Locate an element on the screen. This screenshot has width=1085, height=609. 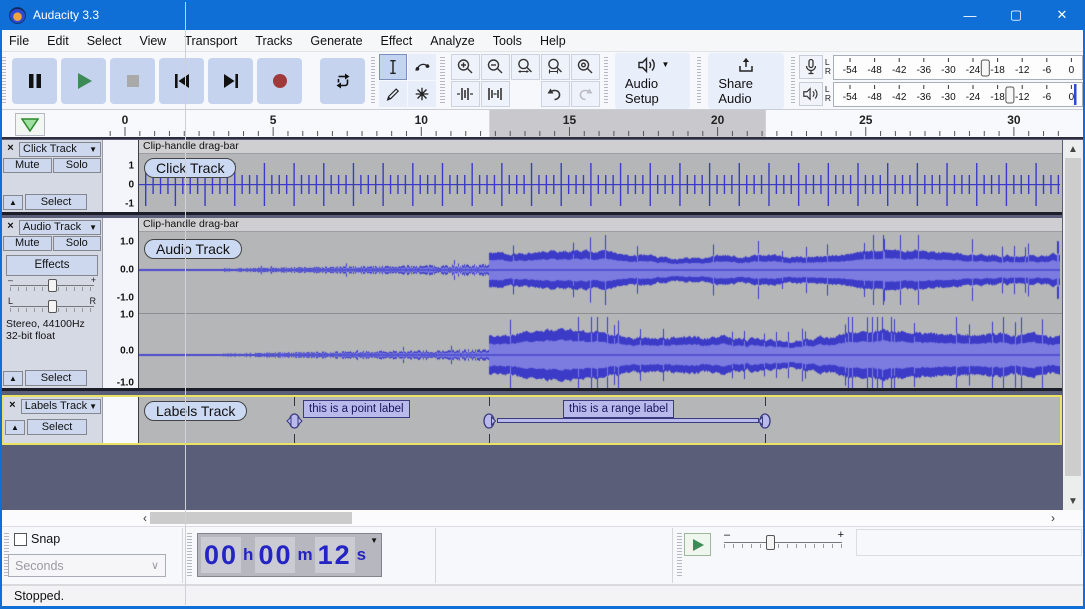
audio-setup-button: ▼ Audio Setup is located at coordinates (652, 80).